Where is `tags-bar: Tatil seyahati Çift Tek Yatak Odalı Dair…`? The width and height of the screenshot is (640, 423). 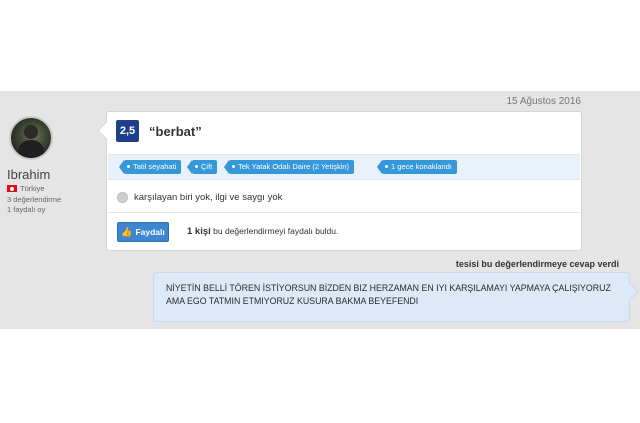 tags-bar: Tatil seyahati Çift Tek Yatak Odalı Dair… is located at coordinates (344, 167).